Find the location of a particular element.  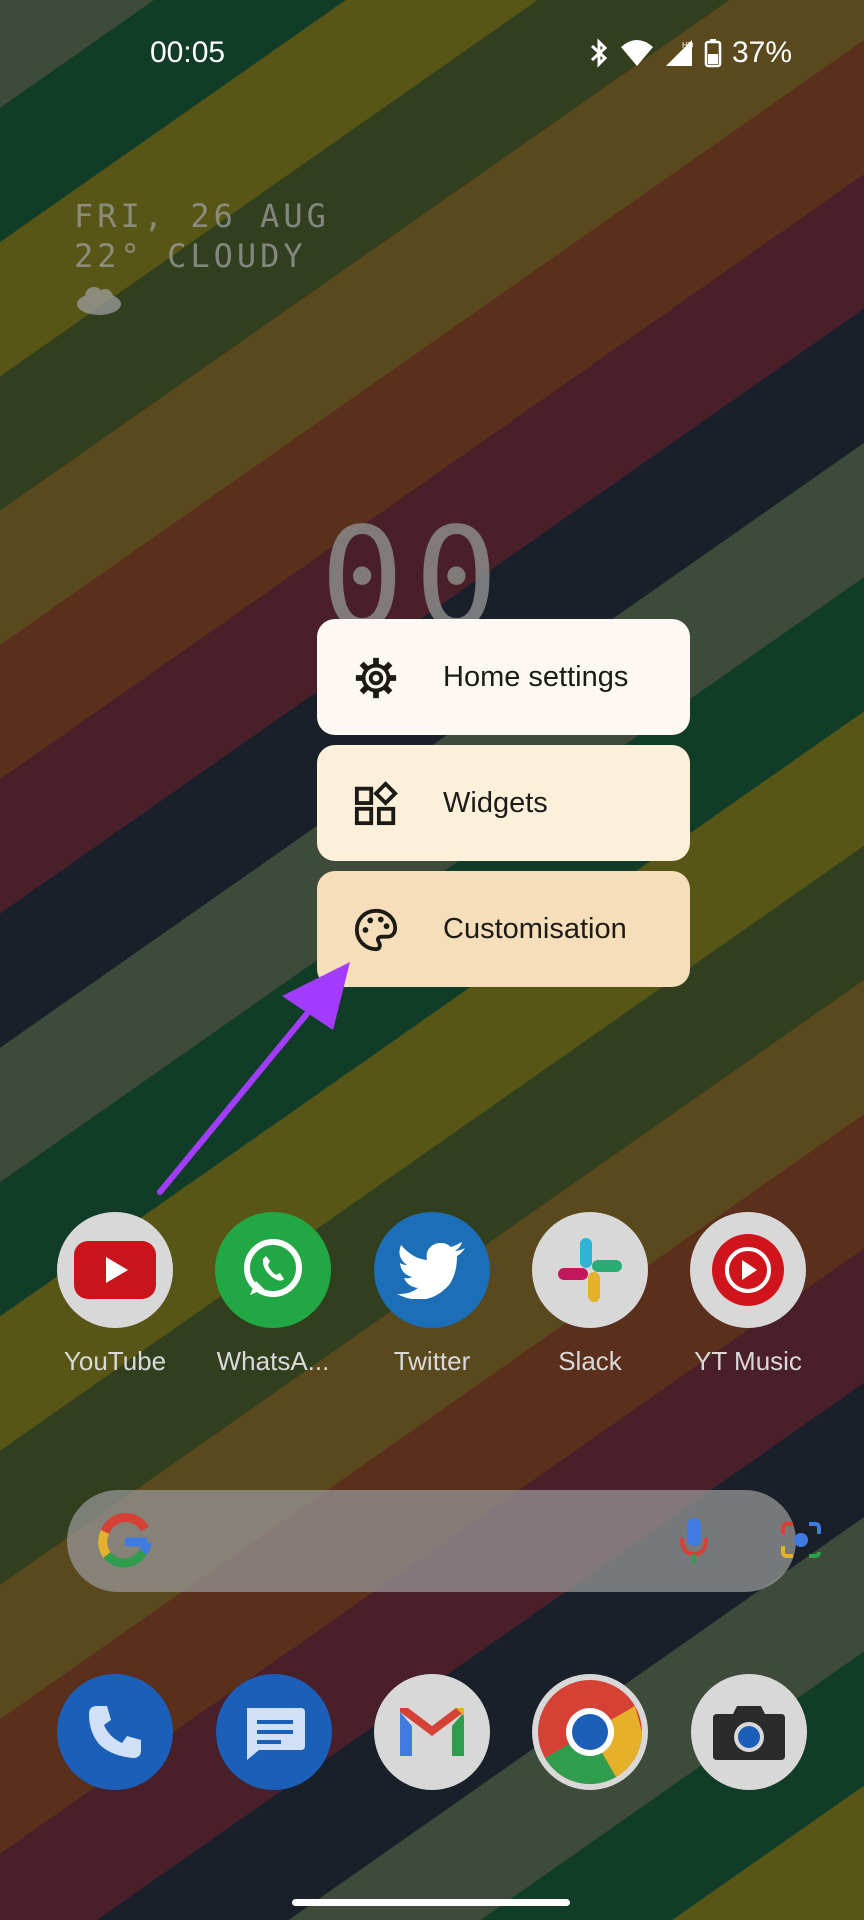

app-label-twitter: Twitter is located at coordinates (432, 1361).